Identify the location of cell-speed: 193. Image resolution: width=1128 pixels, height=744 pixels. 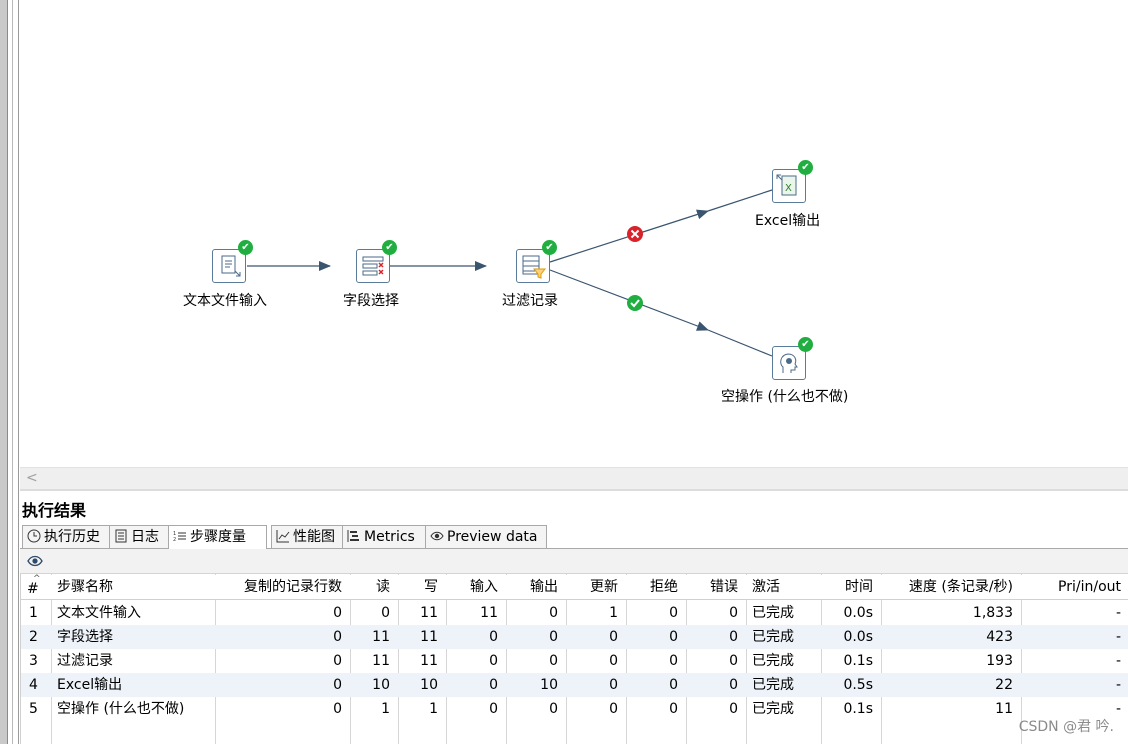
(999, 661).